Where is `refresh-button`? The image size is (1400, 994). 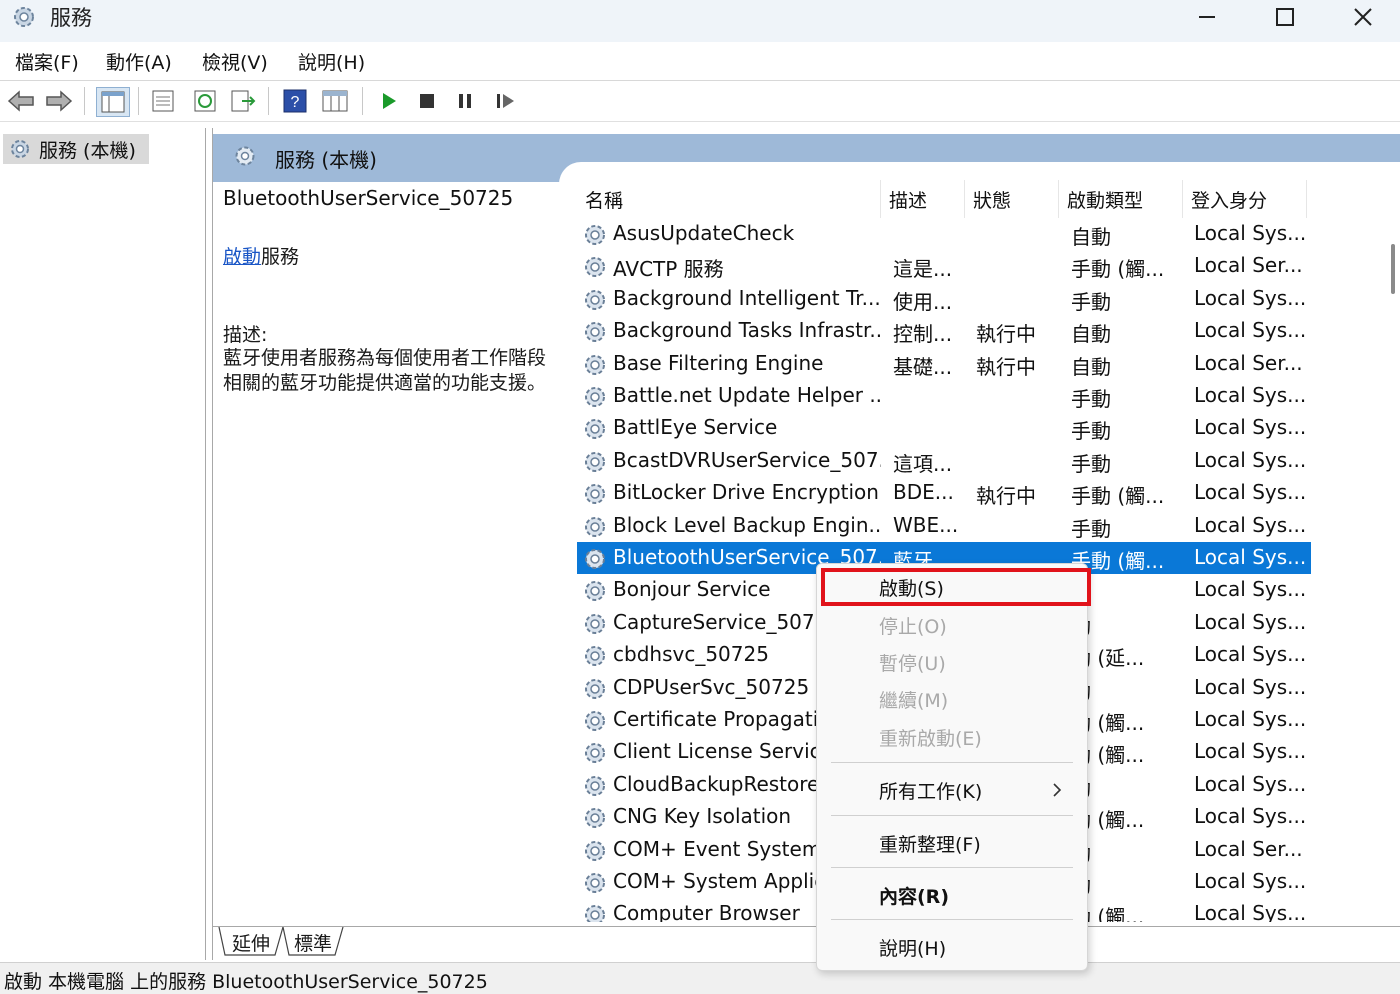 refresh-button is located at coordinates (205, 101).